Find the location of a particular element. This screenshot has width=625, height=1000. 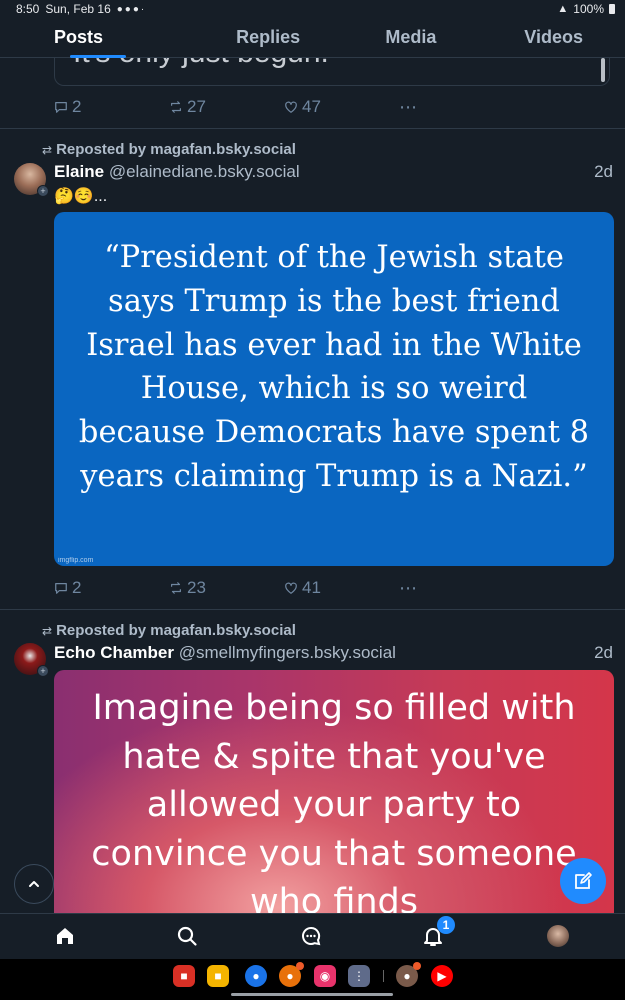

tab-replies: Replies is located at coordinates (268, 37).